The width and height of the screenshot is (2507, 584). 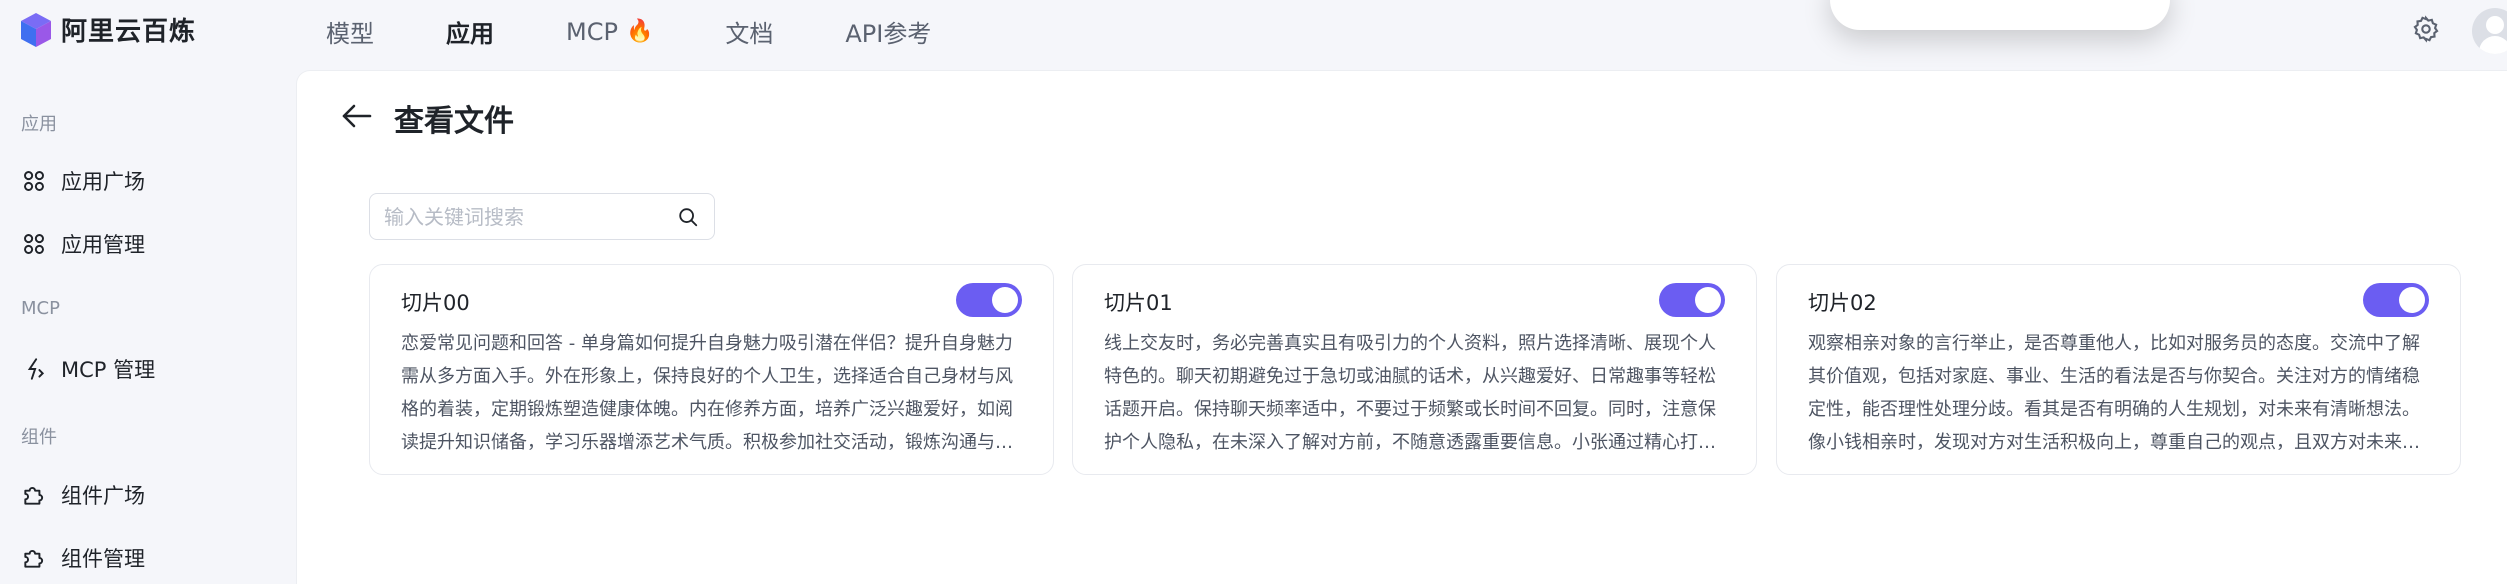 I want to click on top-bar: 阿里云百炼 模型 应用 MCP 🔥 文档 API参考, so click(x=1253, y=31).